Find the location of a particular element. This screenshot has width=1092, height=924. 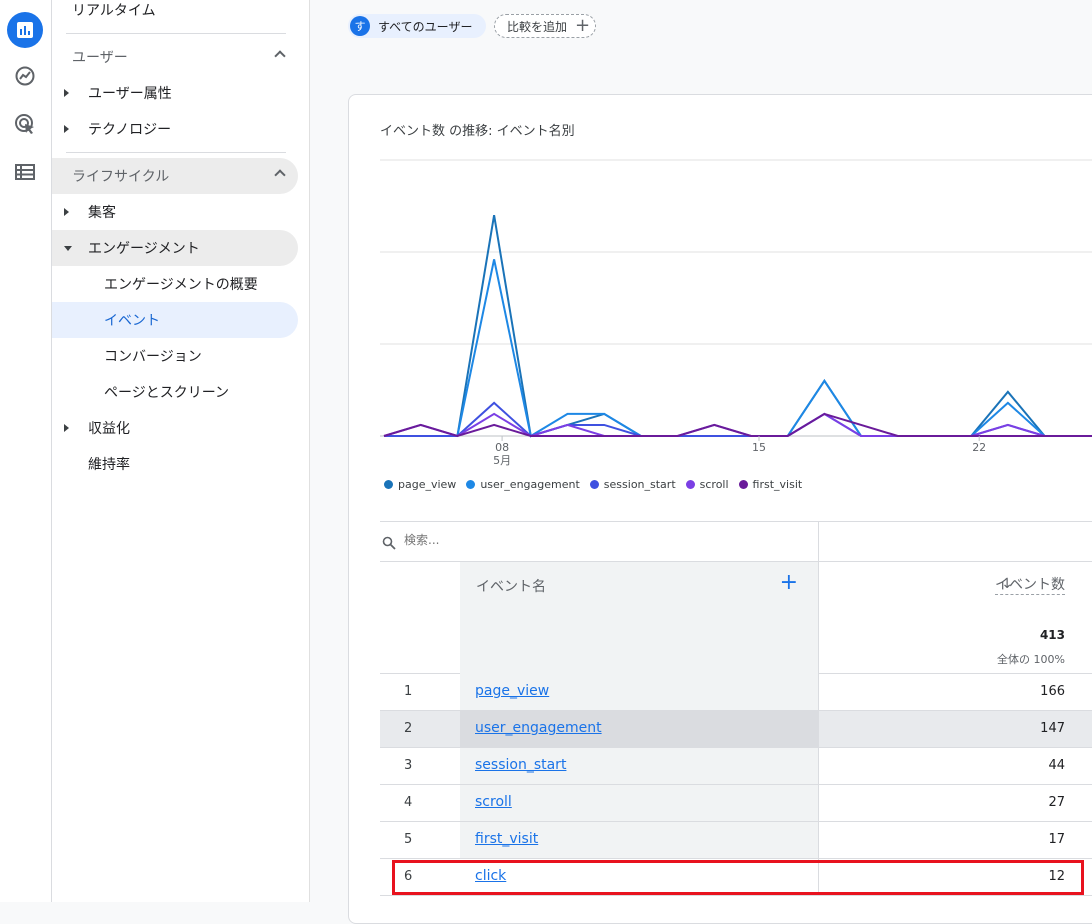

nav-item-label: エンゲージメント is located at coordinates (144, 249).